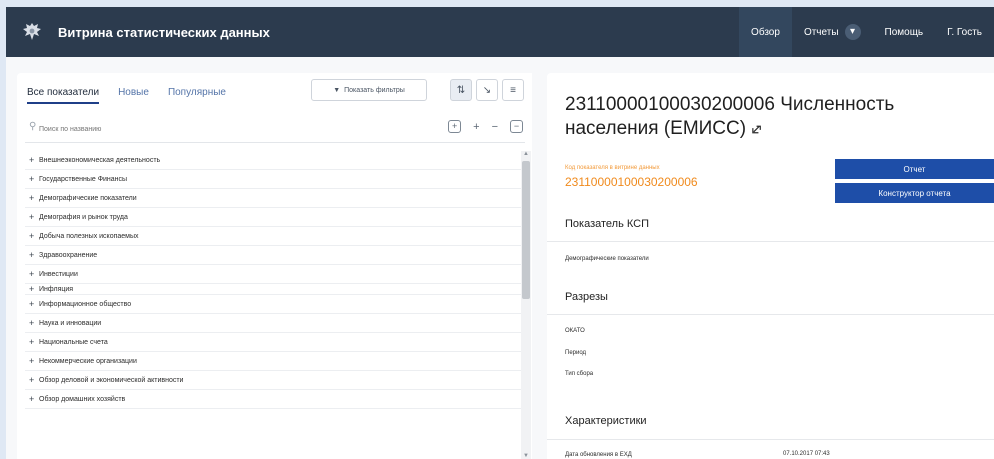 The image size is (994, 459). What do you see at coordinates (526, 305) in the screenshot?
I see `tree-scrollbar: ▲ ▼` at bounding box center [526, 305].